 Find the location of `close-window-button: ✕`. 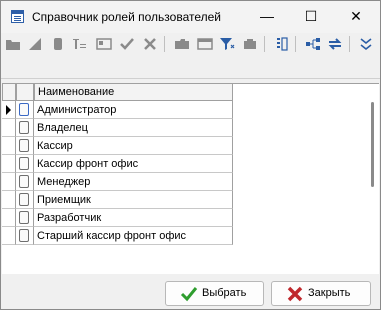

close-window-button: ✕ is located at coordinates (356, 16).